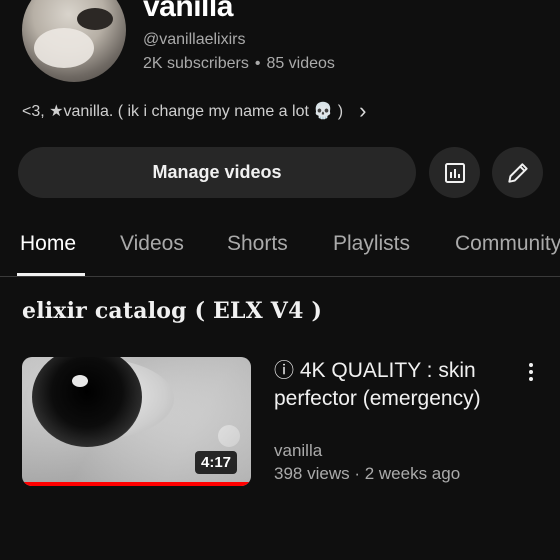 This screenshot has height=560, width=560. What do you see at coordinates (188, 11) in the screenshot?
I see `channel-name: vanilla` at bounding box center [188, 11].